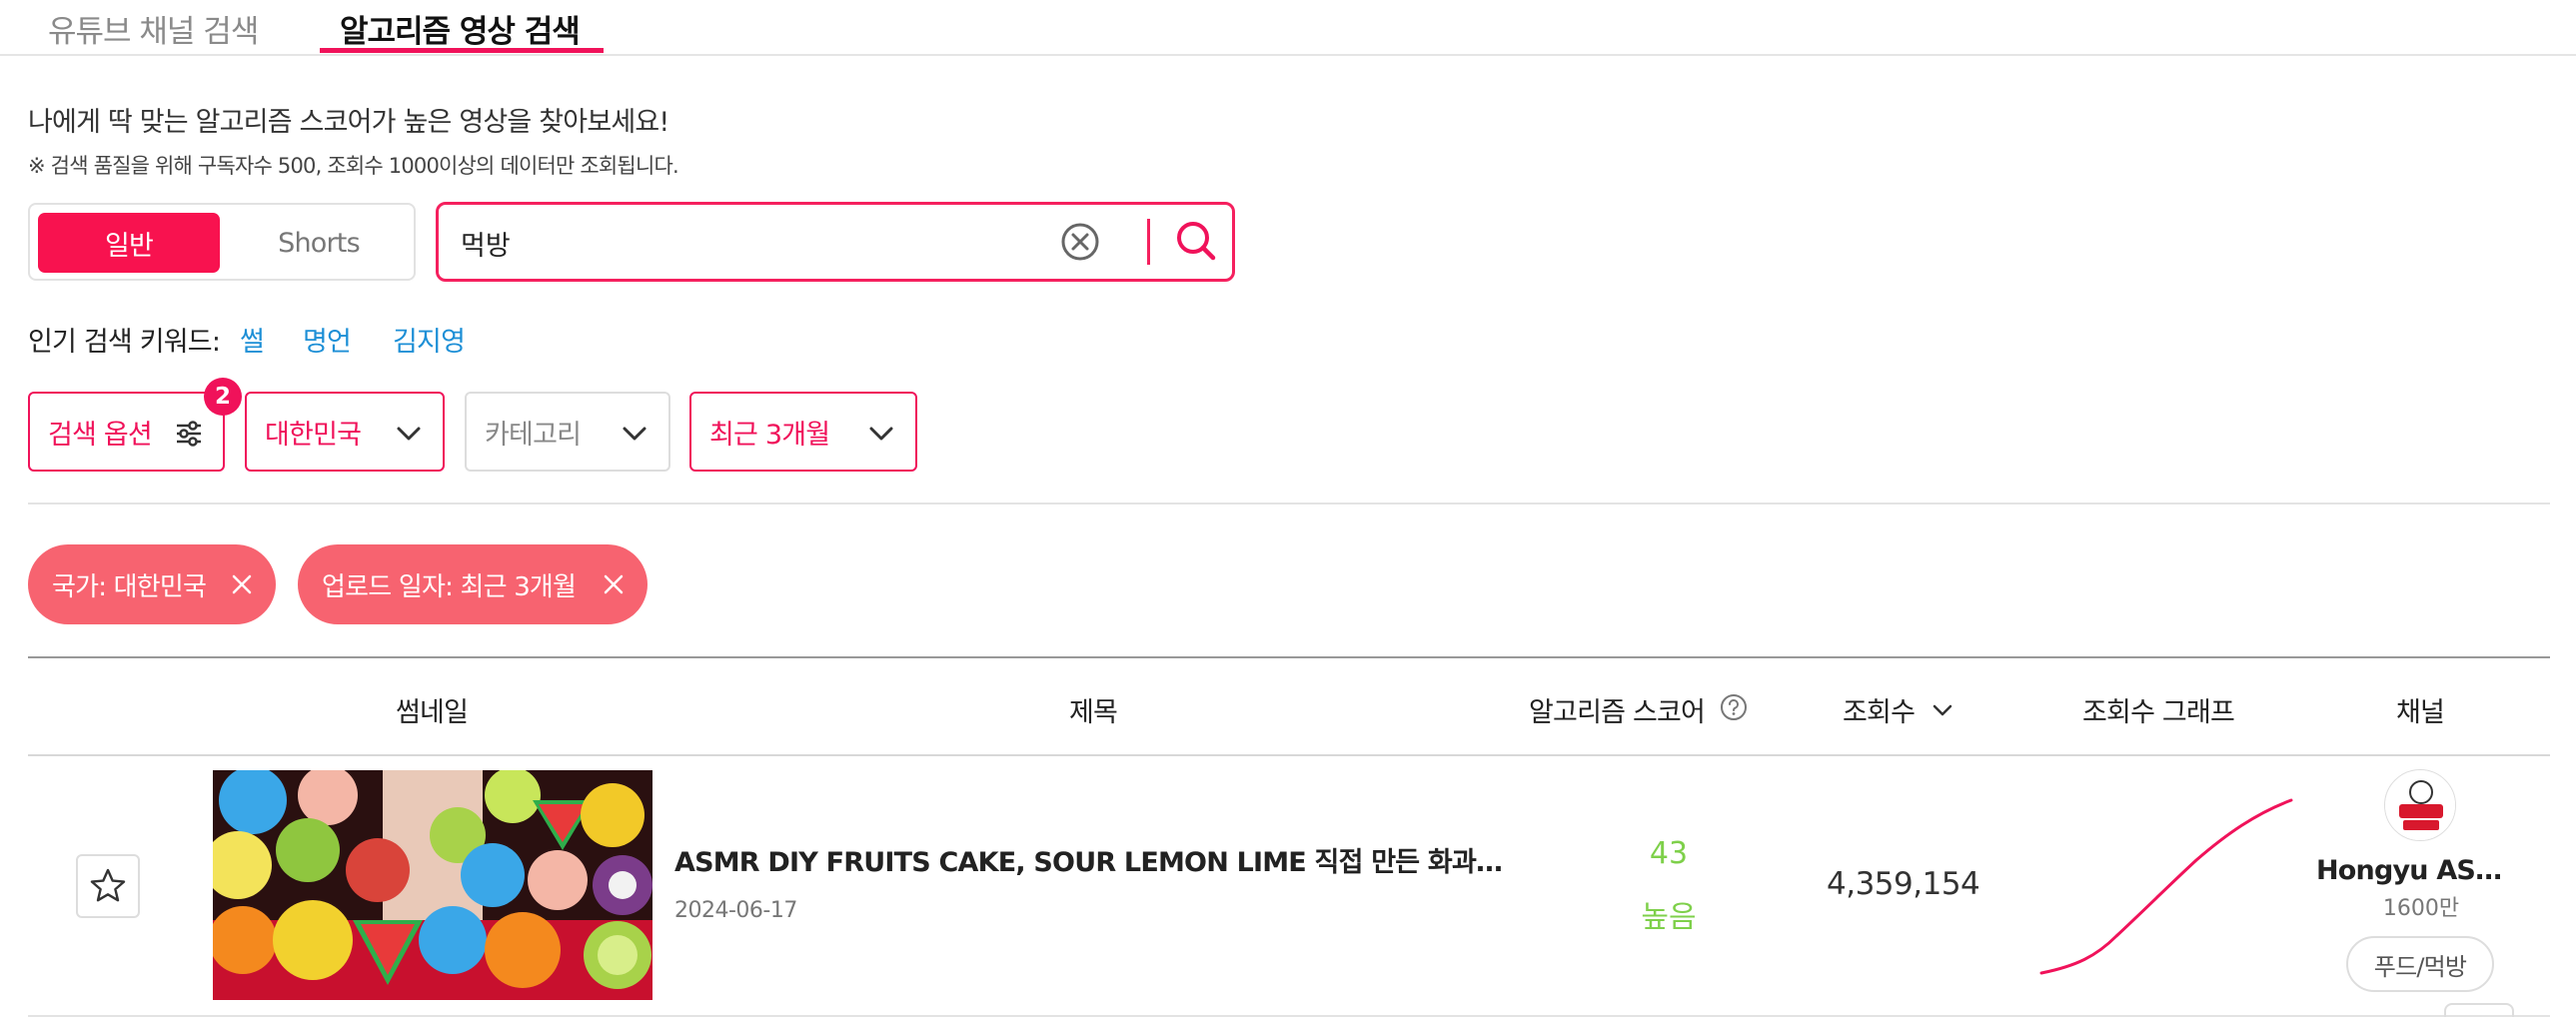 Image resolution: width=2576 pixels, height=1017 pixels. I want to click on category-select: 카테고리, so click(567, 432).